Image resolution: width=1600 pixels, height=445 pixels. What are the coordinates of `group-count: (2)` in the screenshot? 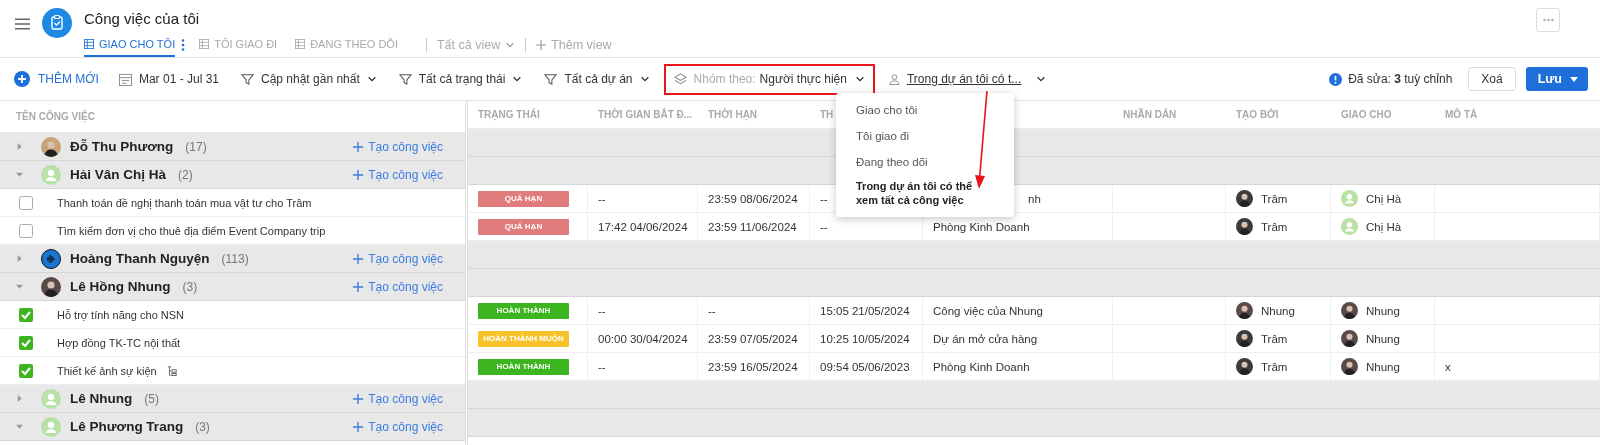 It's located at (185, 174).